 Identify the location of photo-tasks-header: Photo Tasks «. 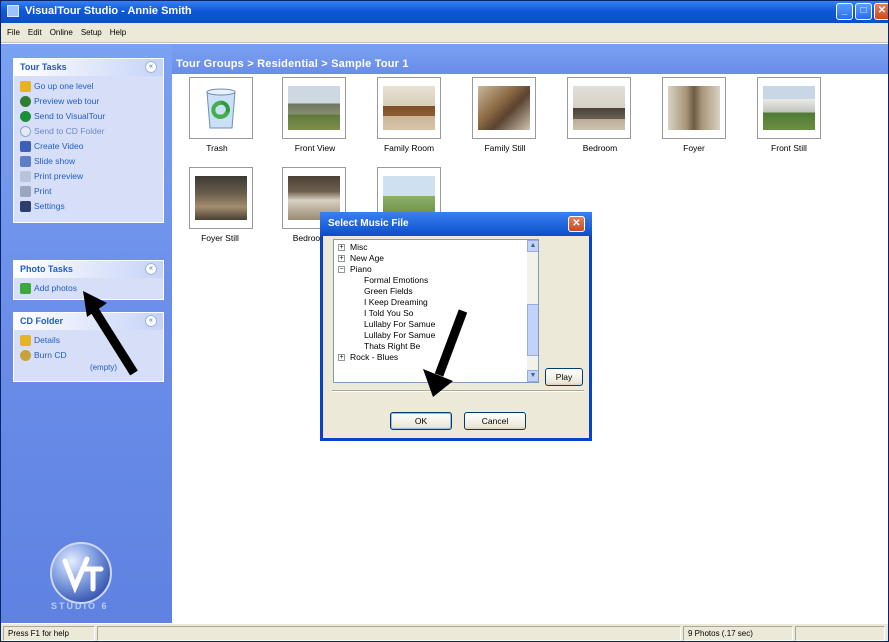
(88, 269).